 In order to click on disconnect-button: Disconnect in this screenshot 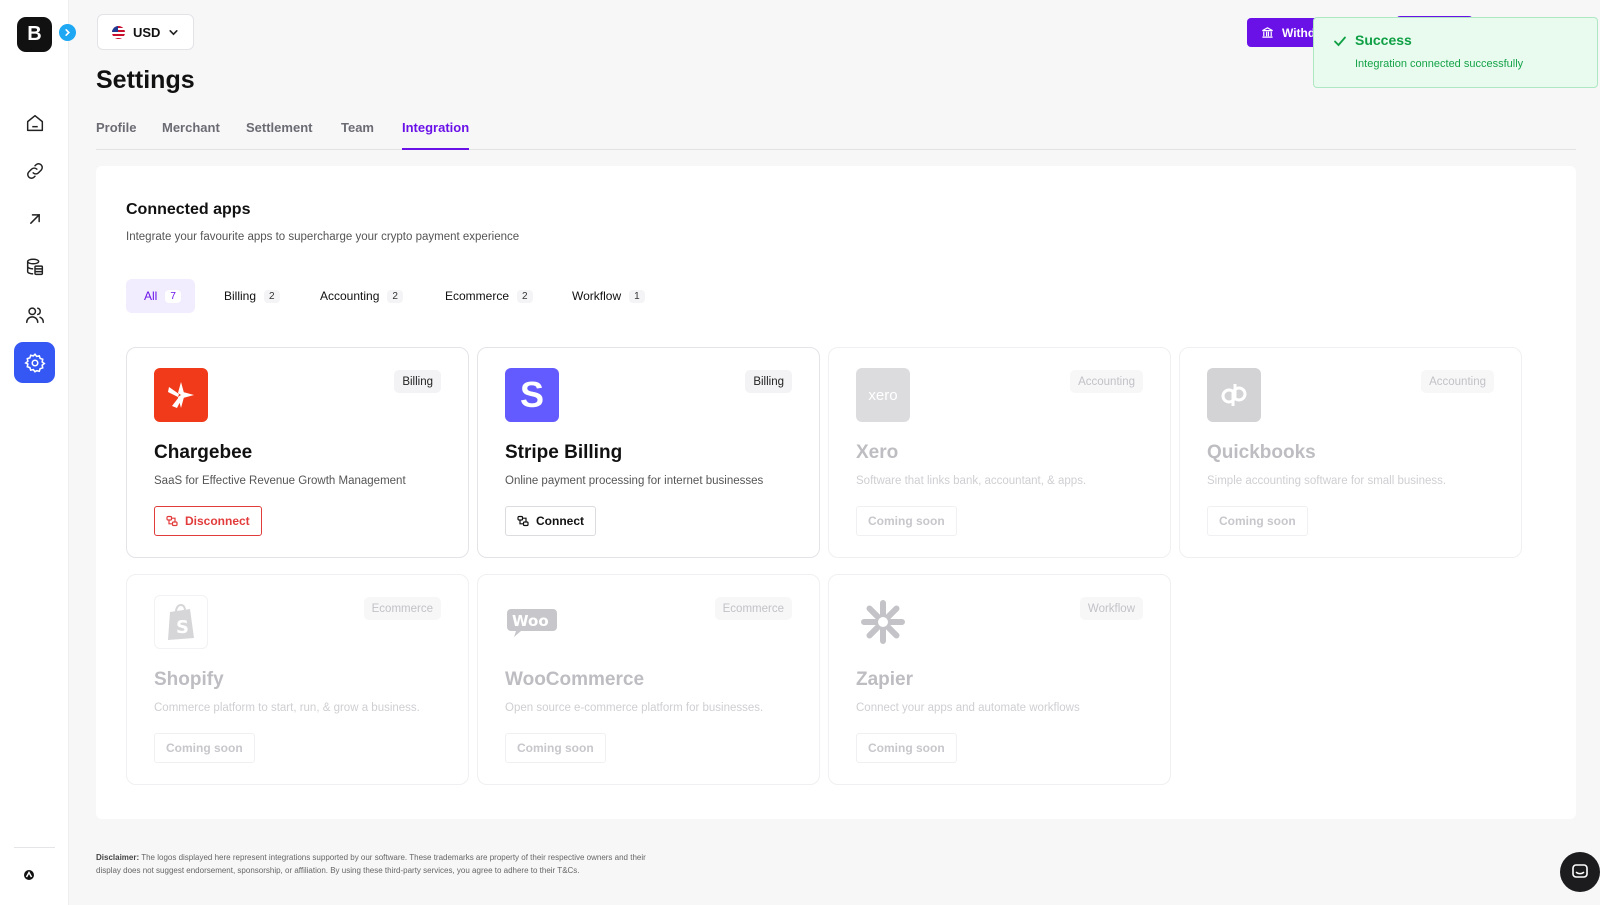, I will do `click(208, 521)`.